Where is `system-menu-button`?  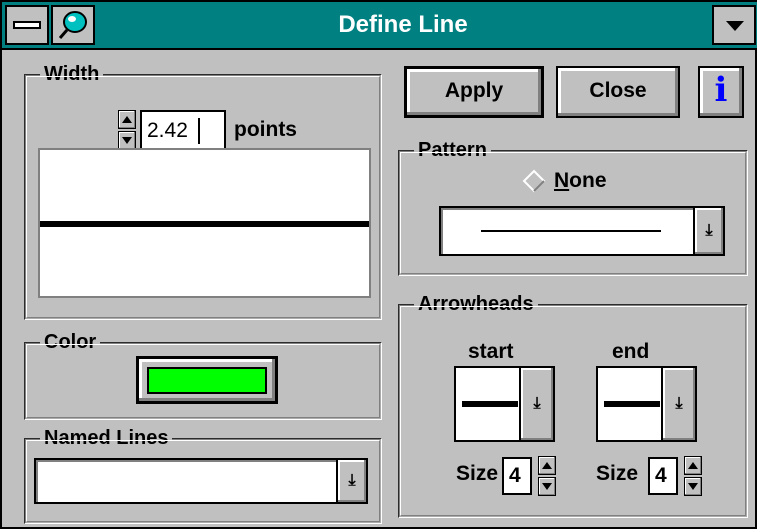
system-menu-button is located at coordinates (27, 25).